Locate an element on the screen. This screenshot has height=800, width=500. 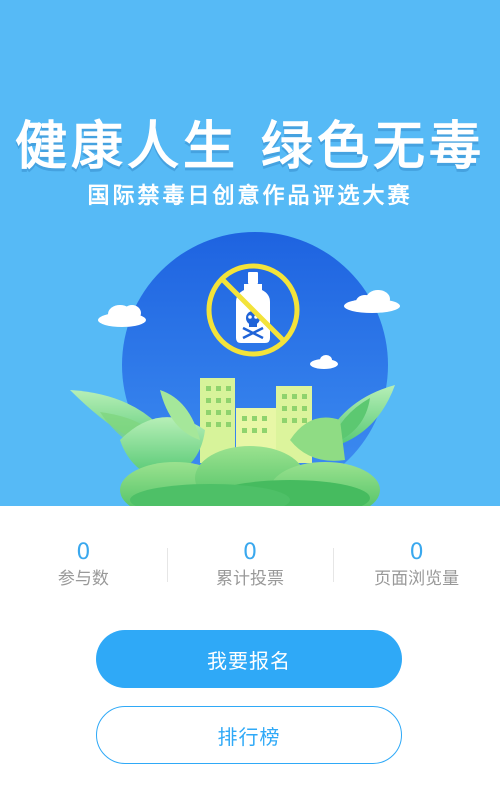
stat-label: 累计投票 is located at coordinates (250, 579).